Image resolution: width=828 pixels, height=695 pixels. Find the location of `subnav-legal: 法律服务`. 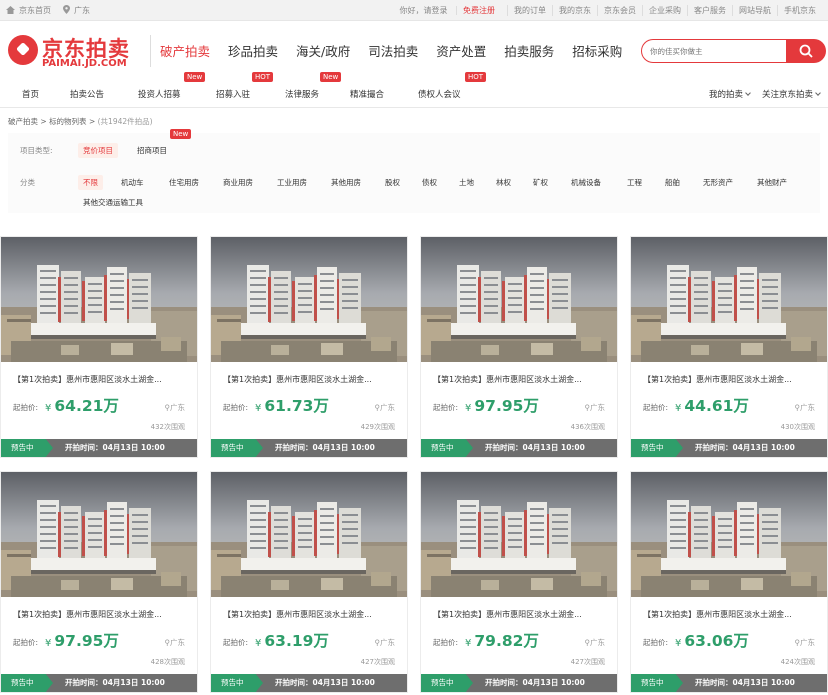

subnav-legal: 法律服务 is located at coordinates (302, 94).